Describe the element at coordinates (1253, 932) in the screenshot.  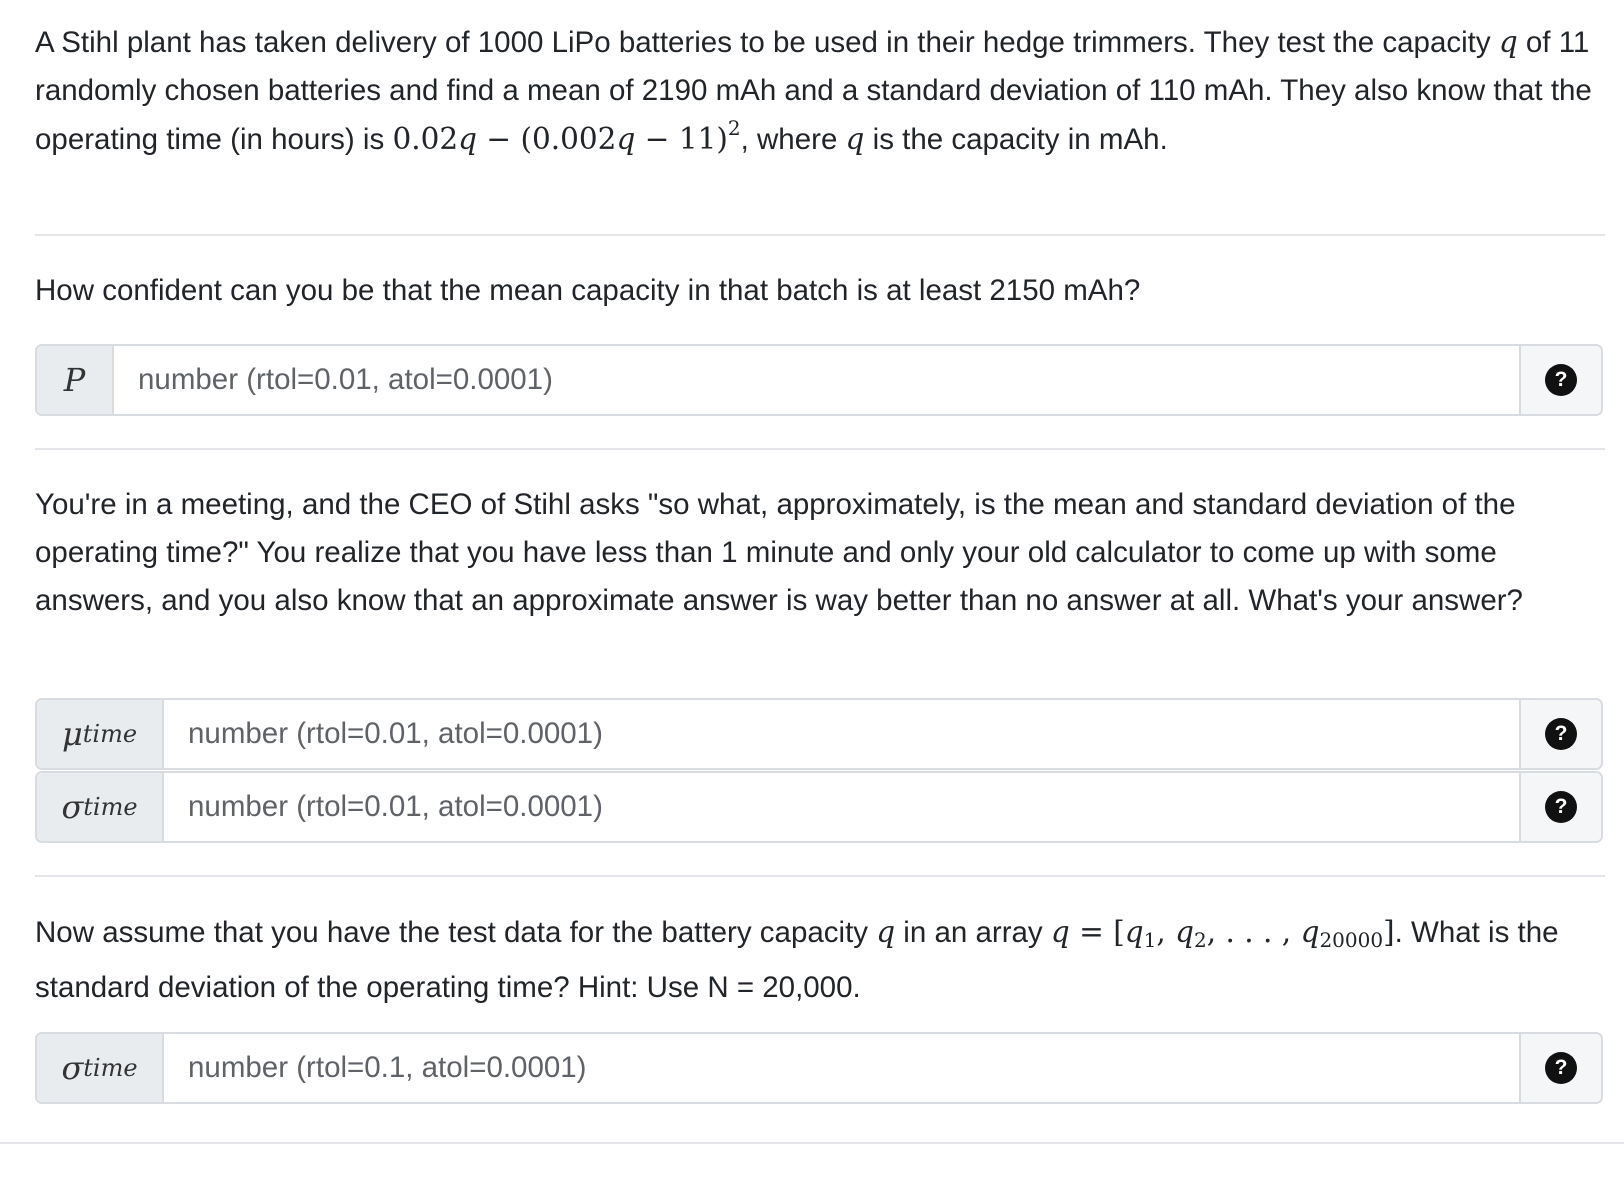
I see `formula-part: , . . . ,` at that location.